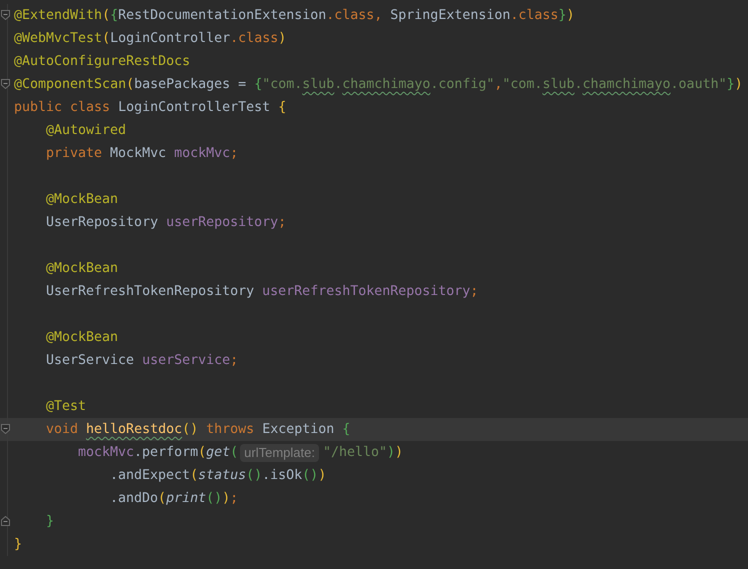 The height and width of the screenshot is (569, 748). I want to click on keyword: throws, so click(231, 429).